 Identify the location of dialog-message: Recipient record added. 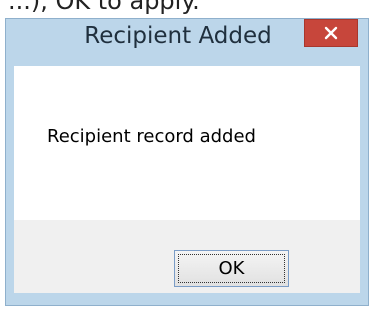
(151, 136).